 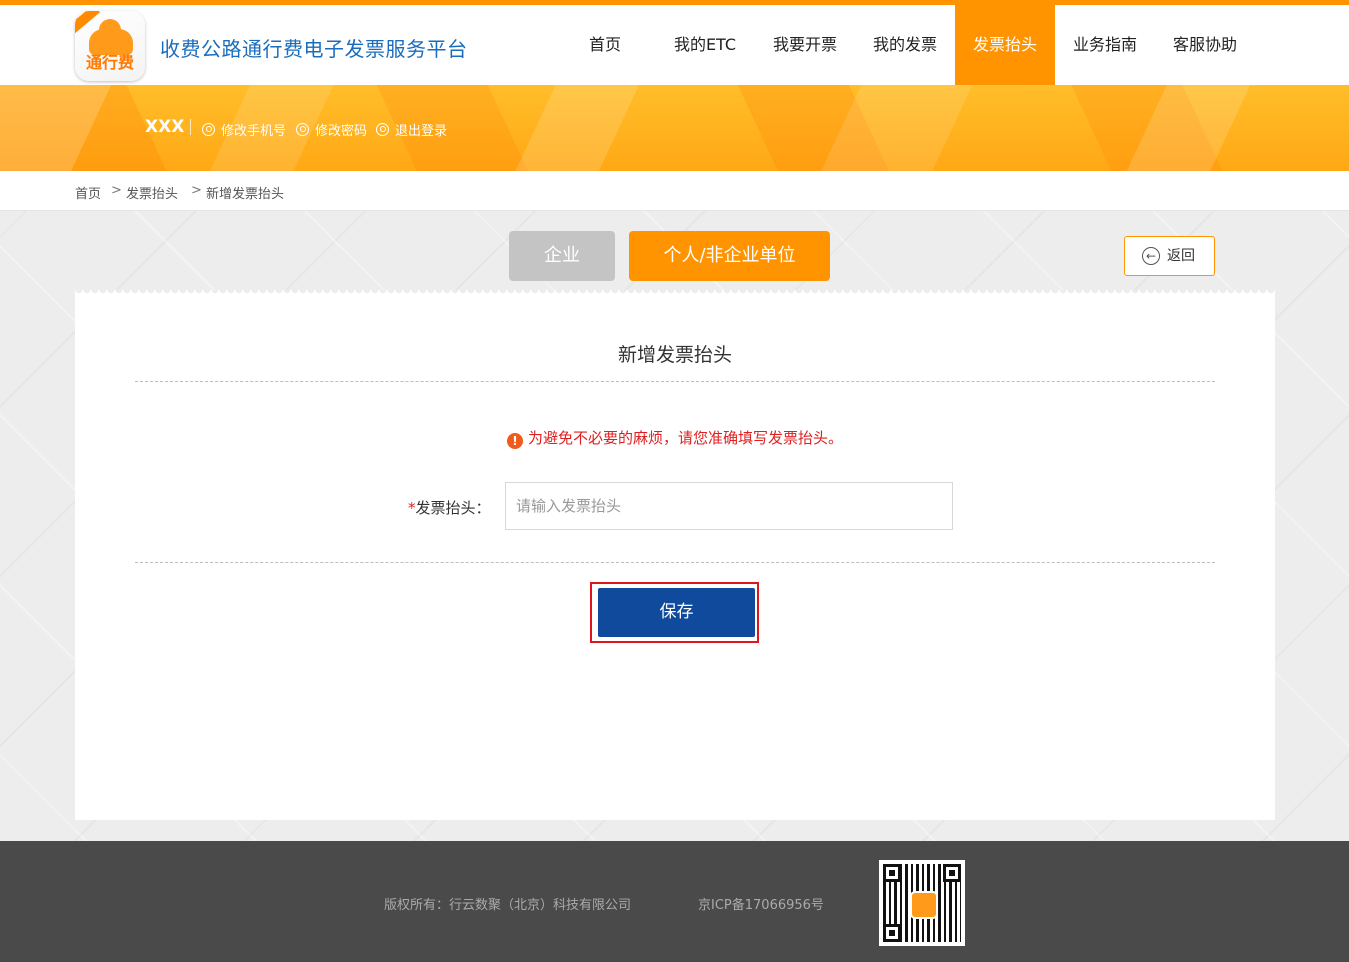 I want to click on back-button: ← 返回, so click(x=1169, y=256).